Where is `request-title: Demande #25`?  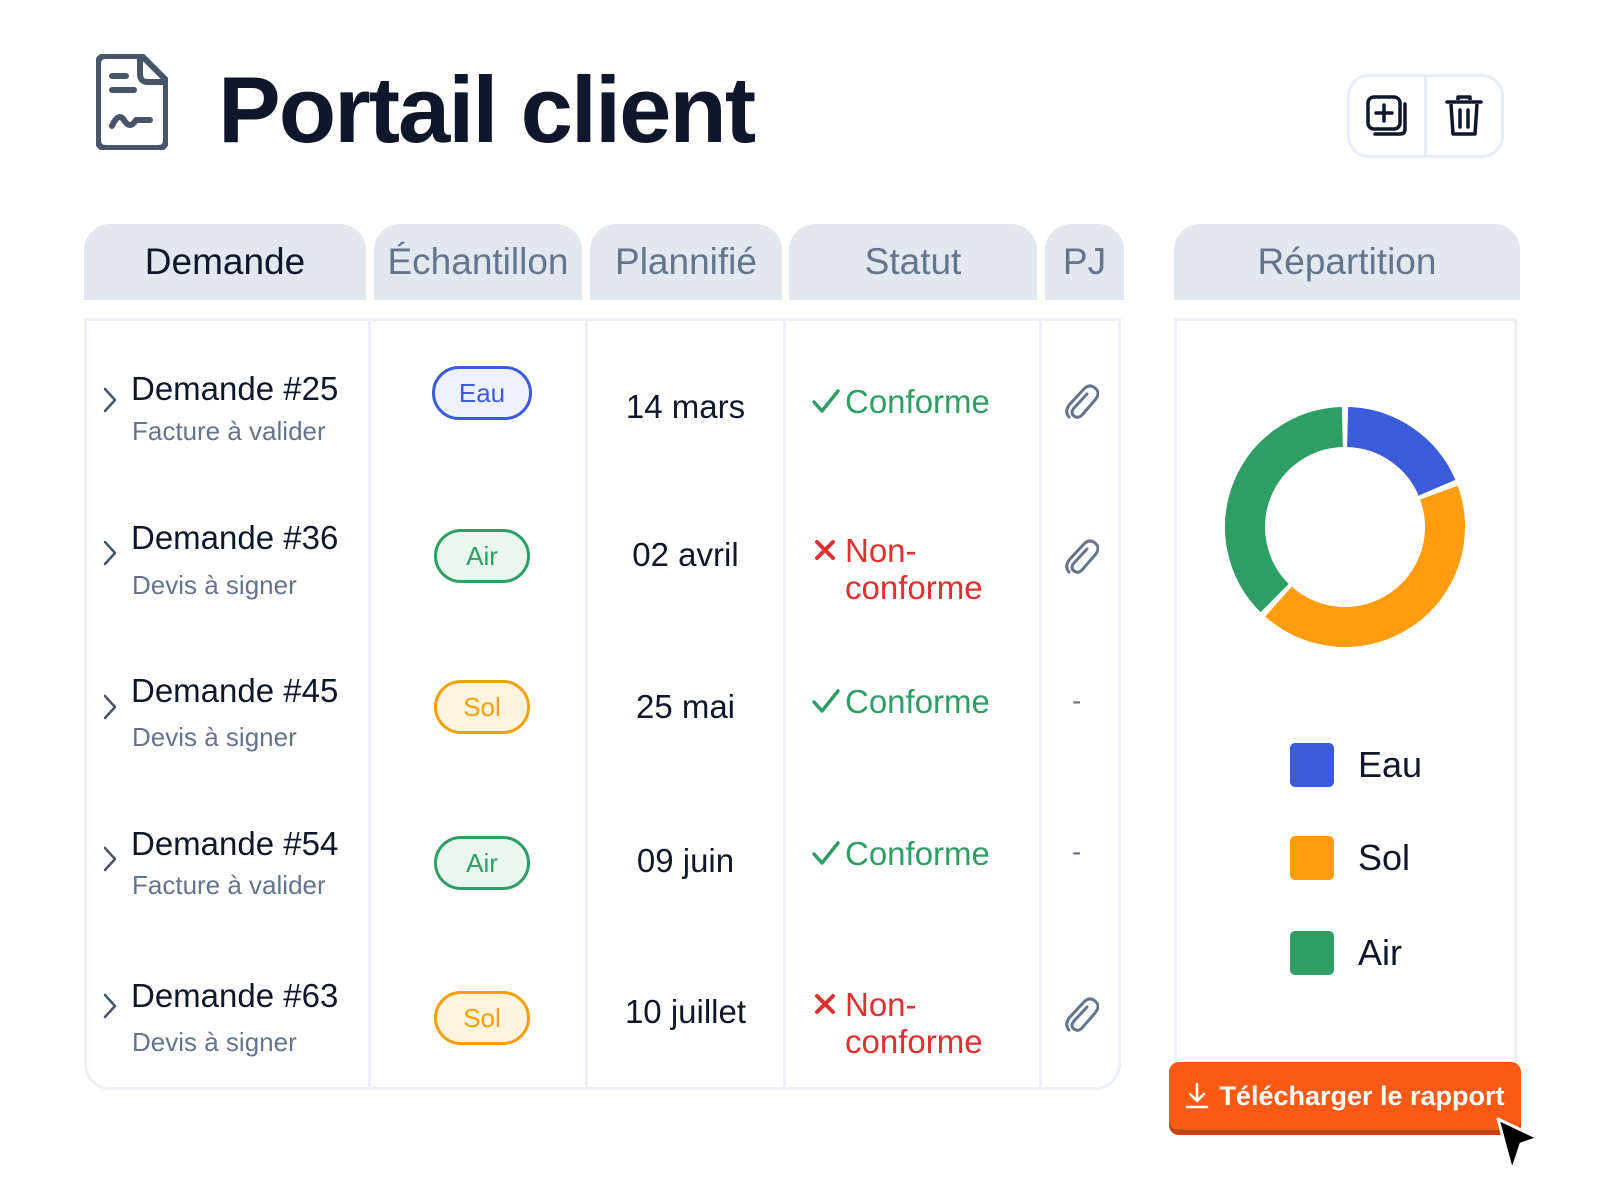 request-title: Demande #25 is located at coordinates (234, 389).